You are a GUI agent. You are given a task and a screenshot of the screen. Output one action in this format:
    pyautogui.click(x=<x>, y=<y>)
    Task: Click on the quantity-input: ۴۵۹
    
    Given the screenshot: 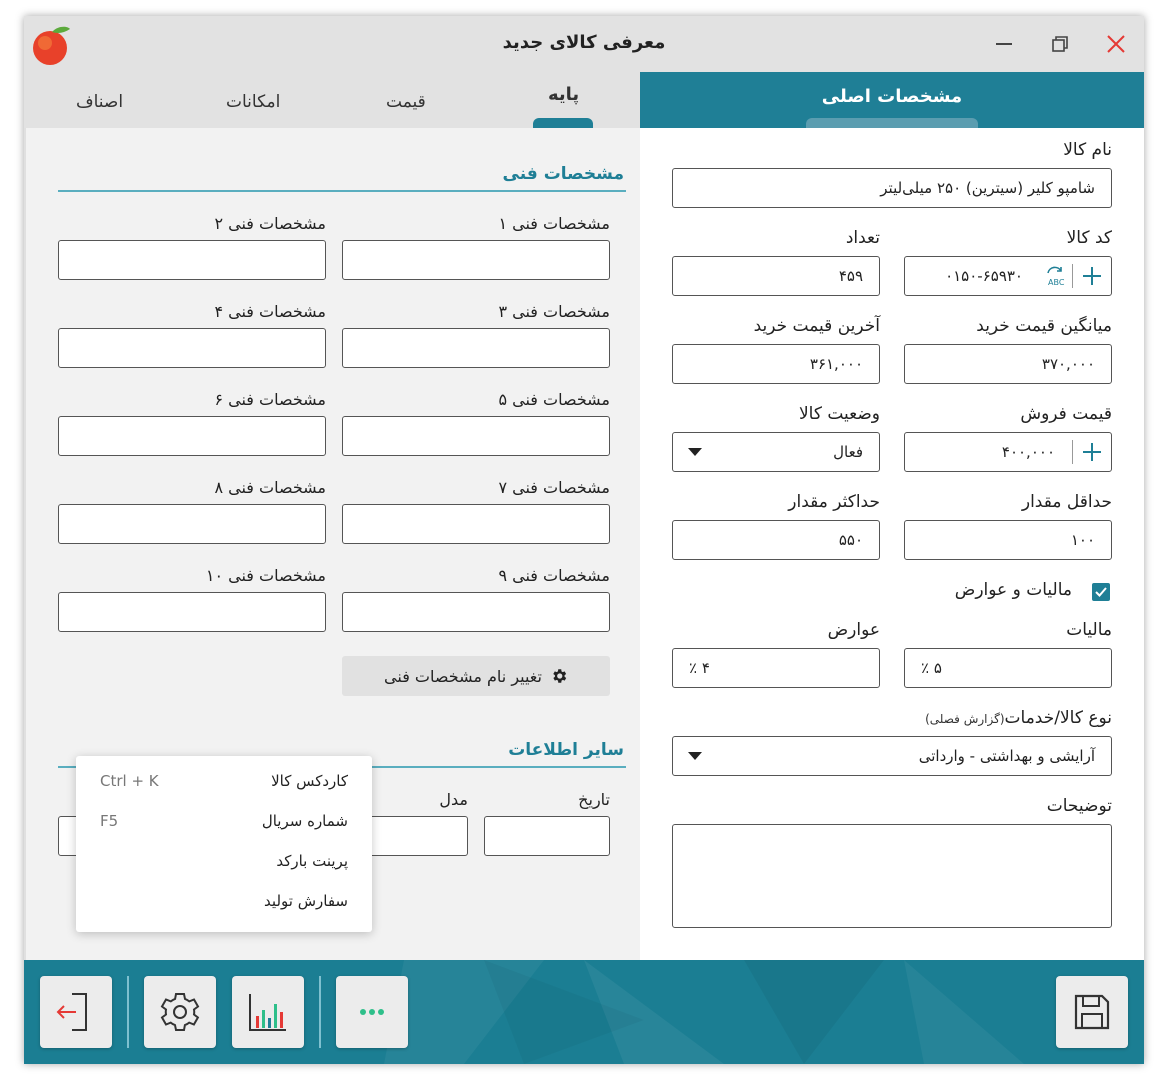 What is the action you would take?
    pyautogui.click(x=776, y=276)
    